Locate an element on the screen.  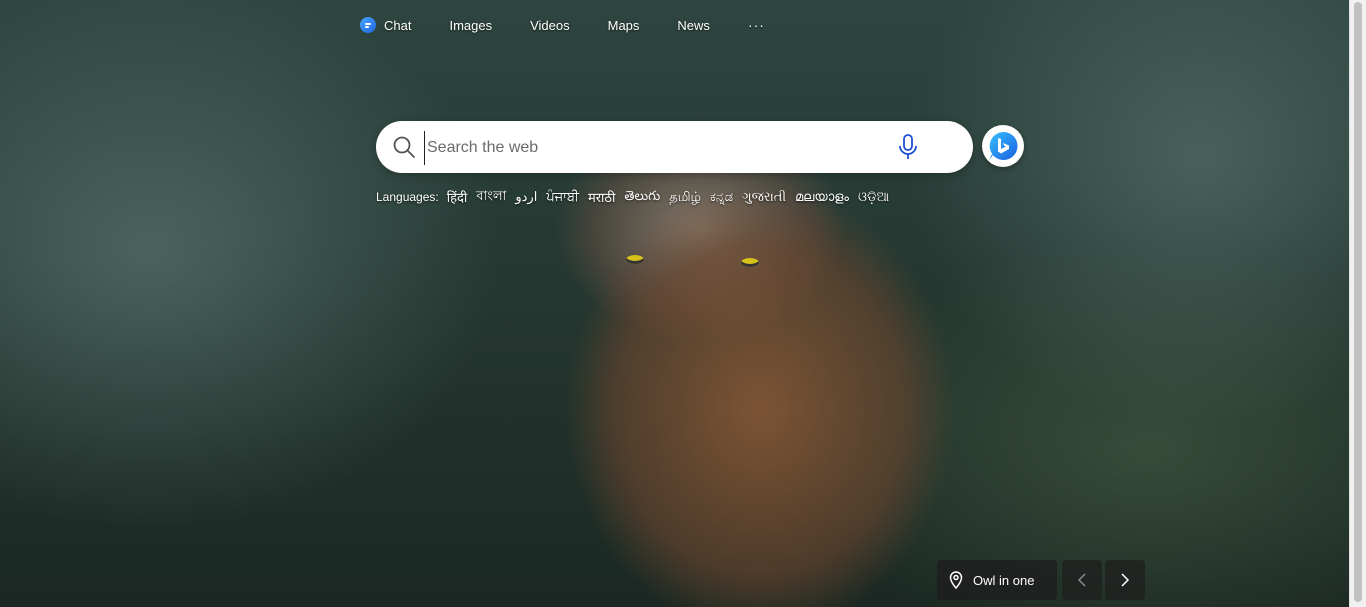
page-scrollbar is located at coordinates (1357, 303).